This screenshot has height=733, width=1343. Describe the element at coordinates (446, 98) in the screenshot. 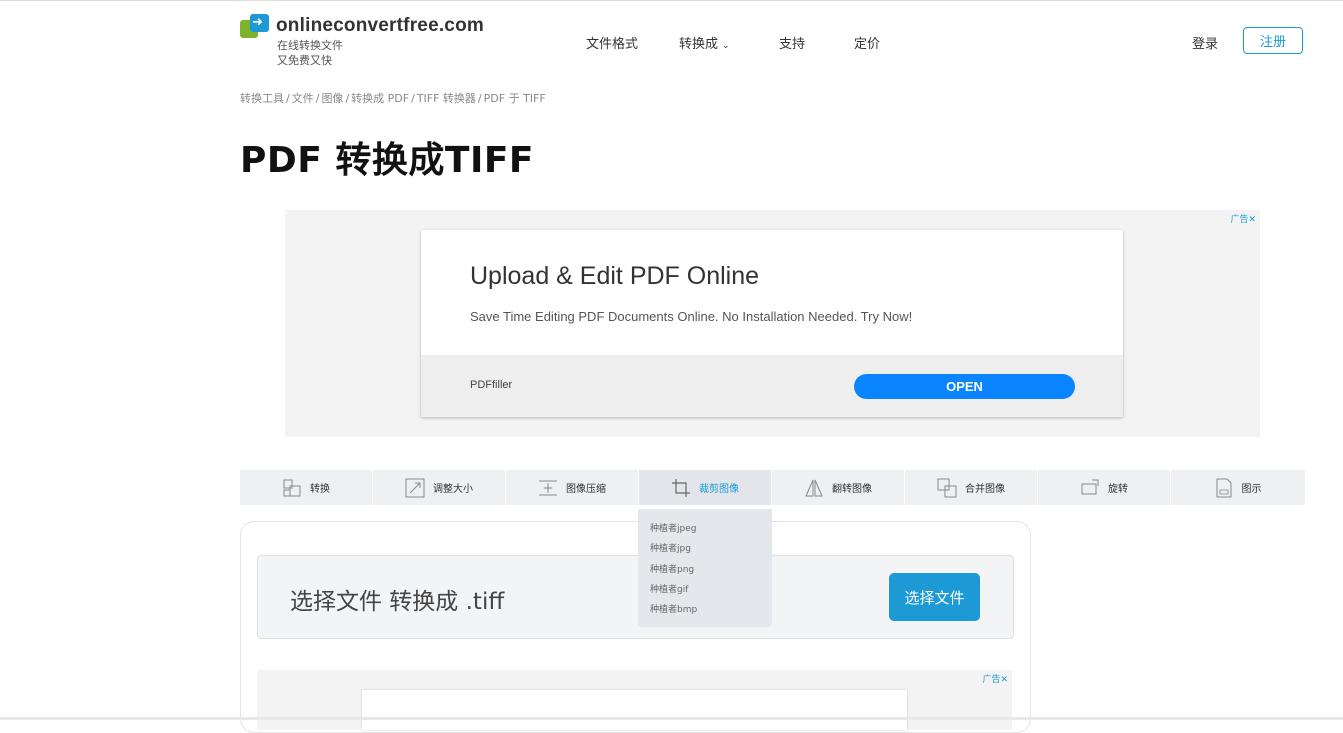

I see `breadcrumb-item: TIFF 转换器` at that location.